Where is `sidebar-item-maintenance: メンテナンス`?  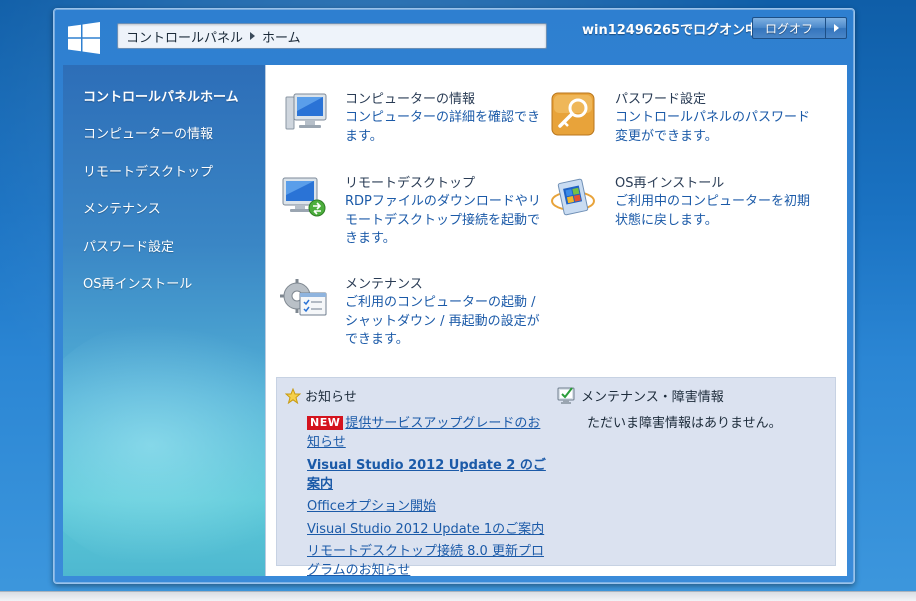 sidebar-item-maintenance: メンテナンス is located at coordinates (161, 219).